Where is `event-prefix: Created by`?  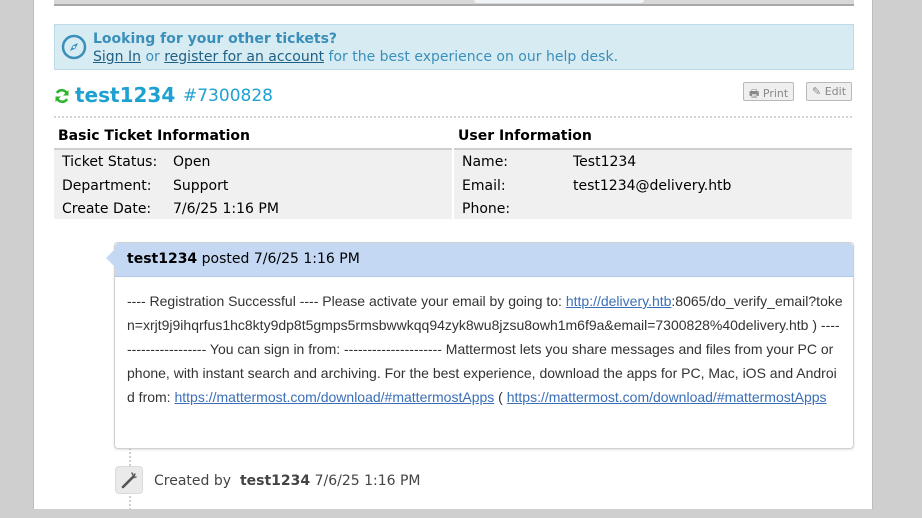
event-prefix: Created by is located at coordinates (193, 481).